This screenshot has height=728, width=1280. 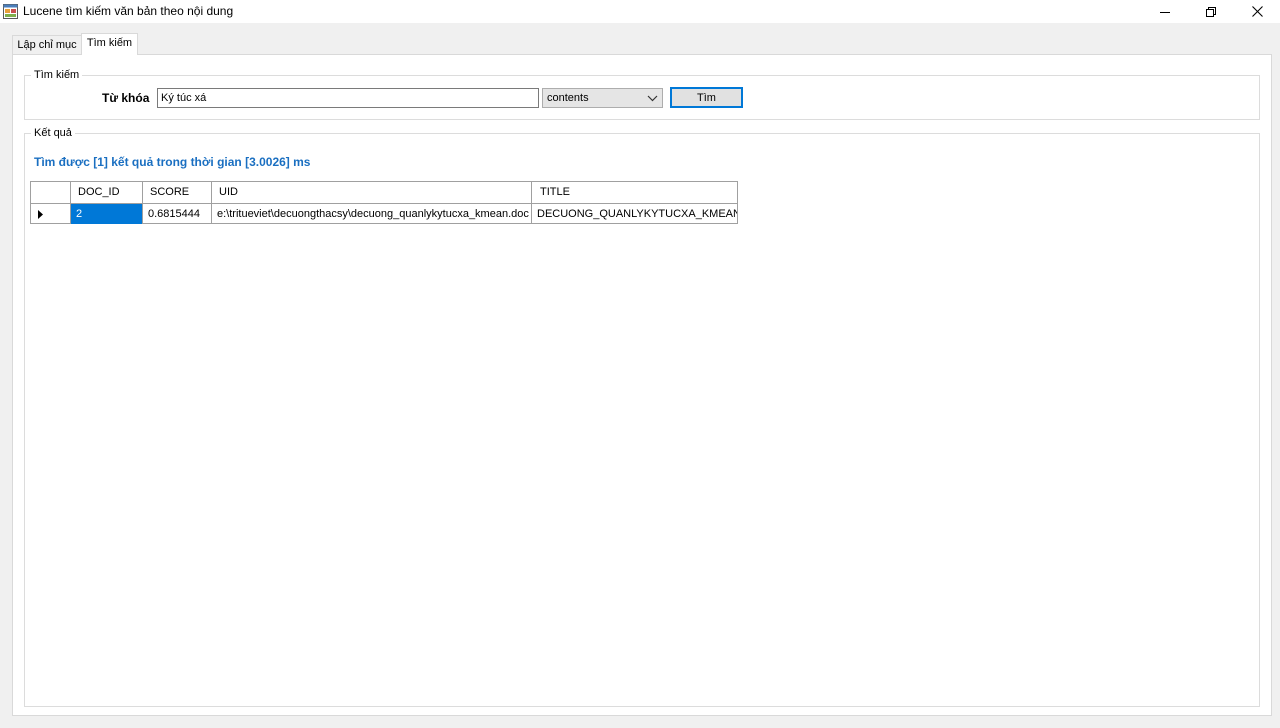 I want to click on column-header-title: TITLE, so click(x=634, y=192).